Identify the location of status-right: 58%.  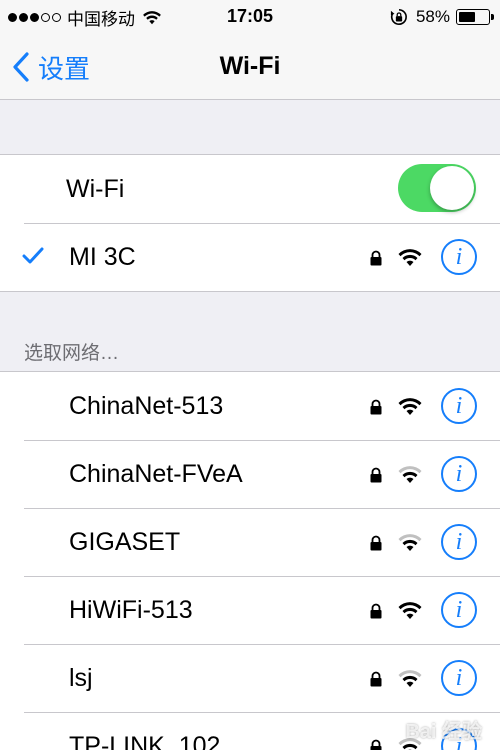
(442, 17).